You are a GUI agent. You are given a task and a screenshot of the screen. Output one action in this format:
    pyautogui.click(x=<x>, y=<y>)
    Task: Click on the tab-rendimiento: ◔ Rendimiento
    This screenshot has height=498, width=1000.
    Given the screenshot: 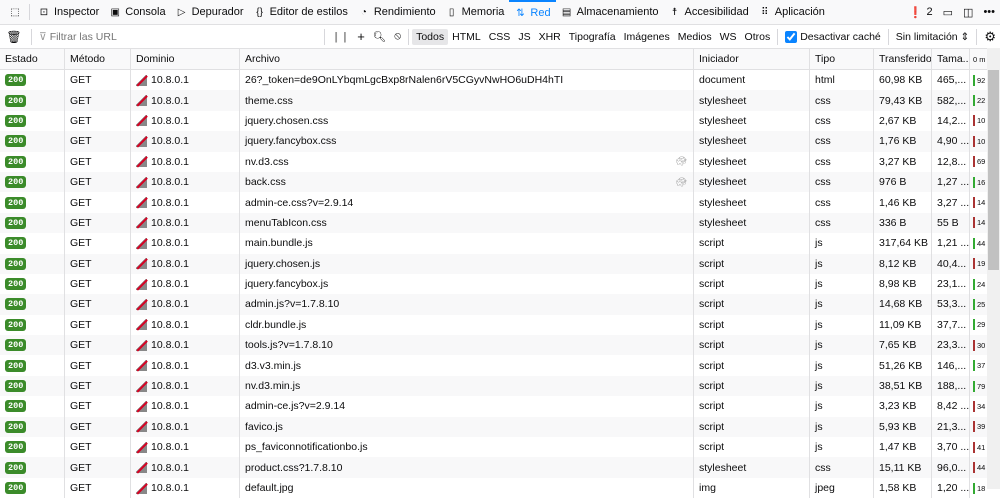 What is the action you would take?
    pyautogui.click(x=397, y=12)
    